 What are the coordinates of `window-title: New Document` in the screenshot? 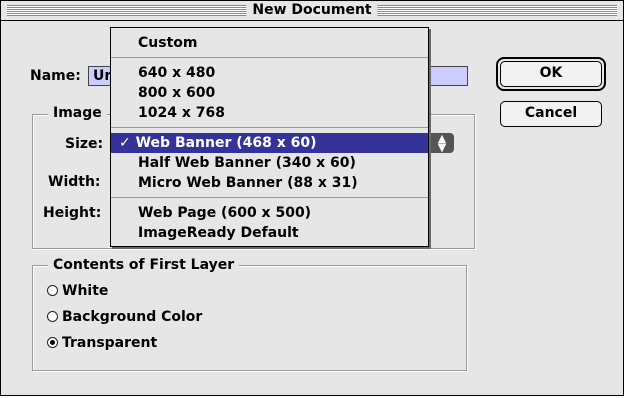 It's located at (312, 10).